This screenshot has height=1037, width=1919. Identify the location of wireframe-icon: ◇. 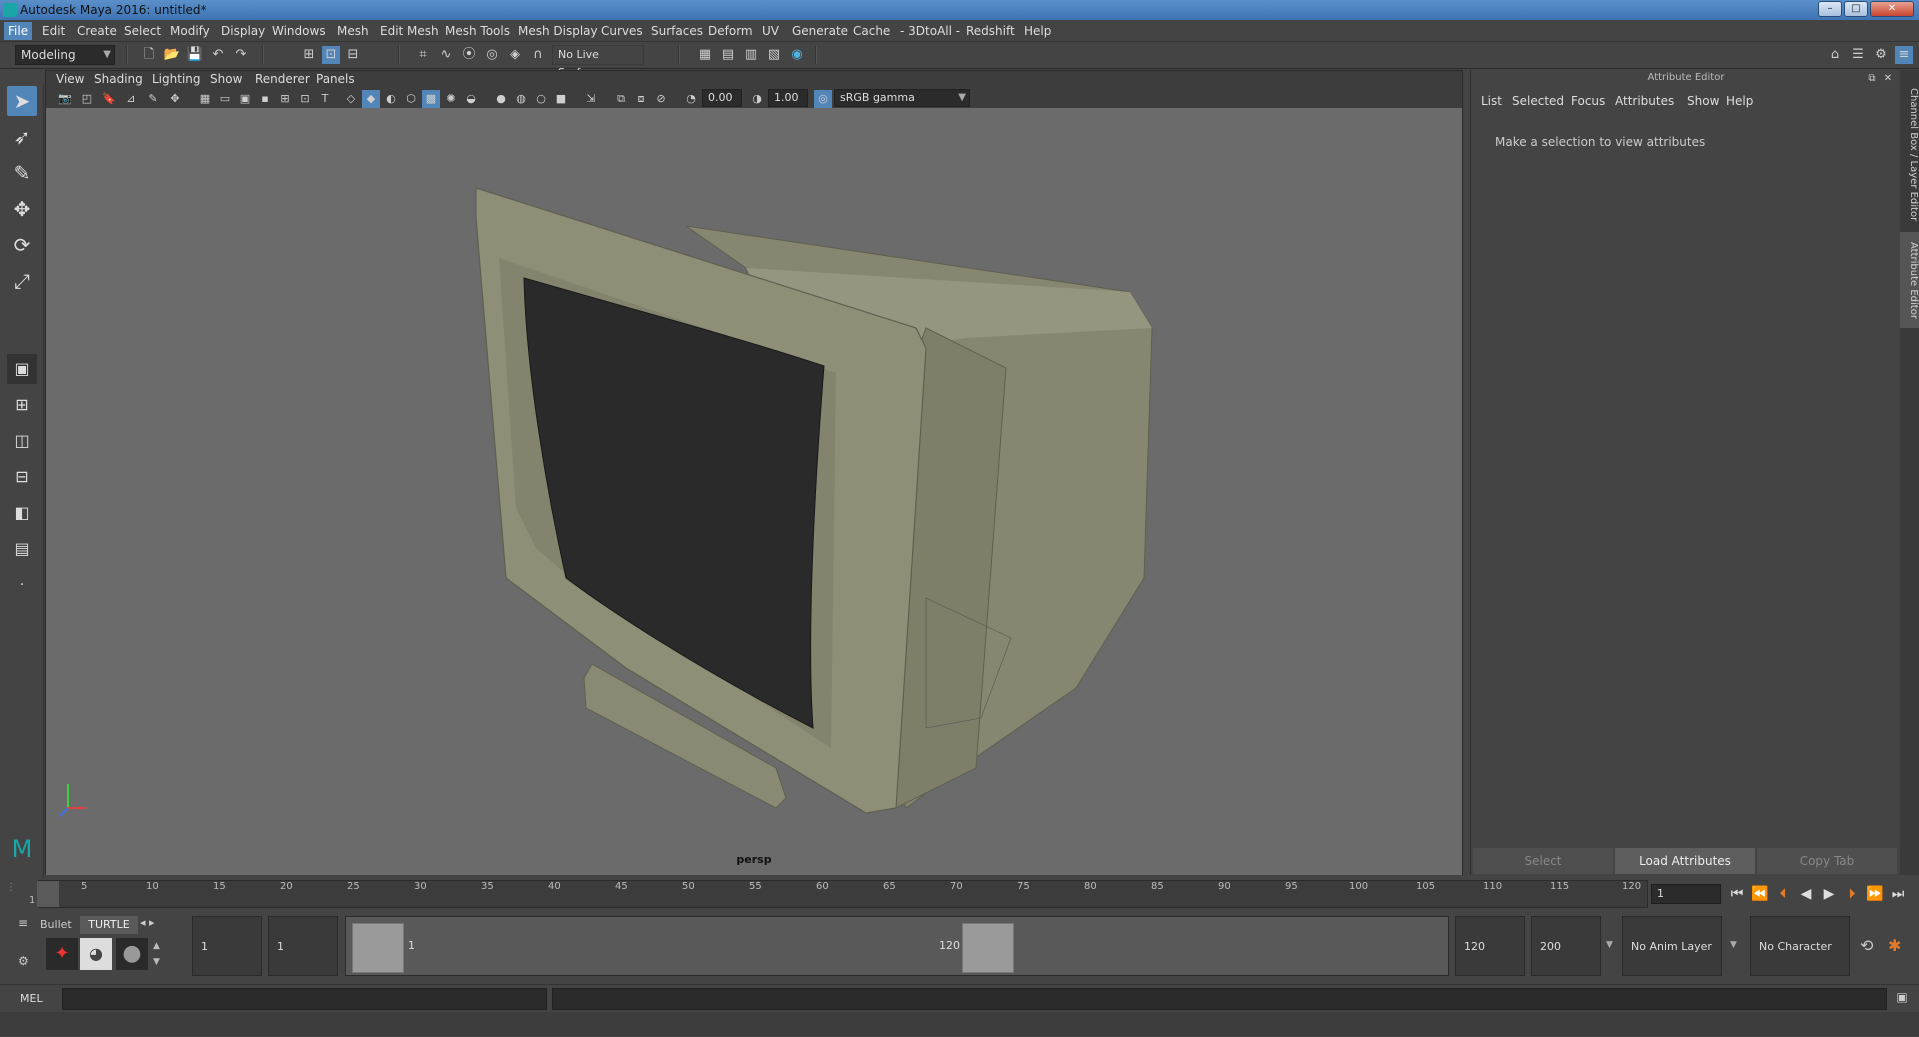
(351, 99).